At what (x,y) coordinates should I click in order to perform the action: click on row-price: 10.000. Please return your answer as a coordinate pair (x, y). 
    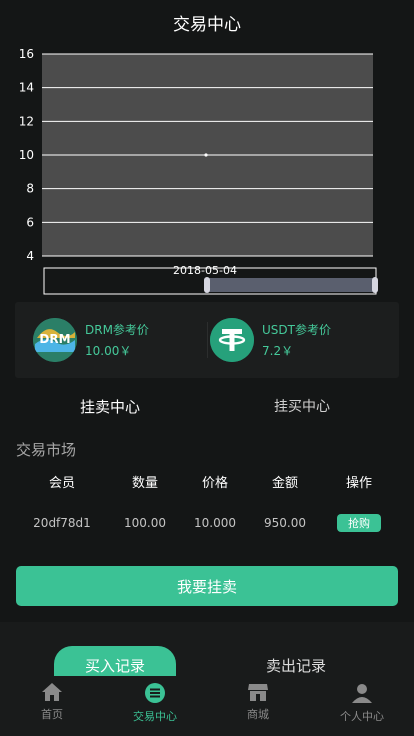
    Looking at the image, I should click on (215, 523).